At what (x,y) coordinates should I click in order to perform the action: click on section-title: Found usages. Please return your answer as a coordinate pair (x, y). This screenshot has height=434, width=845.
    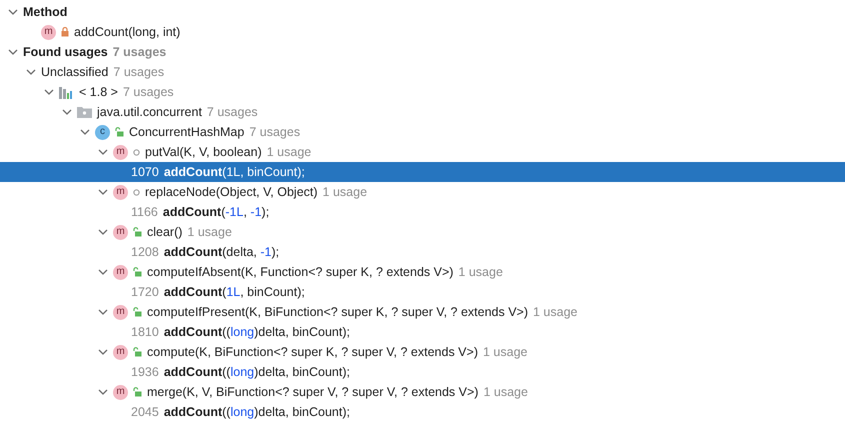
    Looking at the image, I should click on (65, 52).